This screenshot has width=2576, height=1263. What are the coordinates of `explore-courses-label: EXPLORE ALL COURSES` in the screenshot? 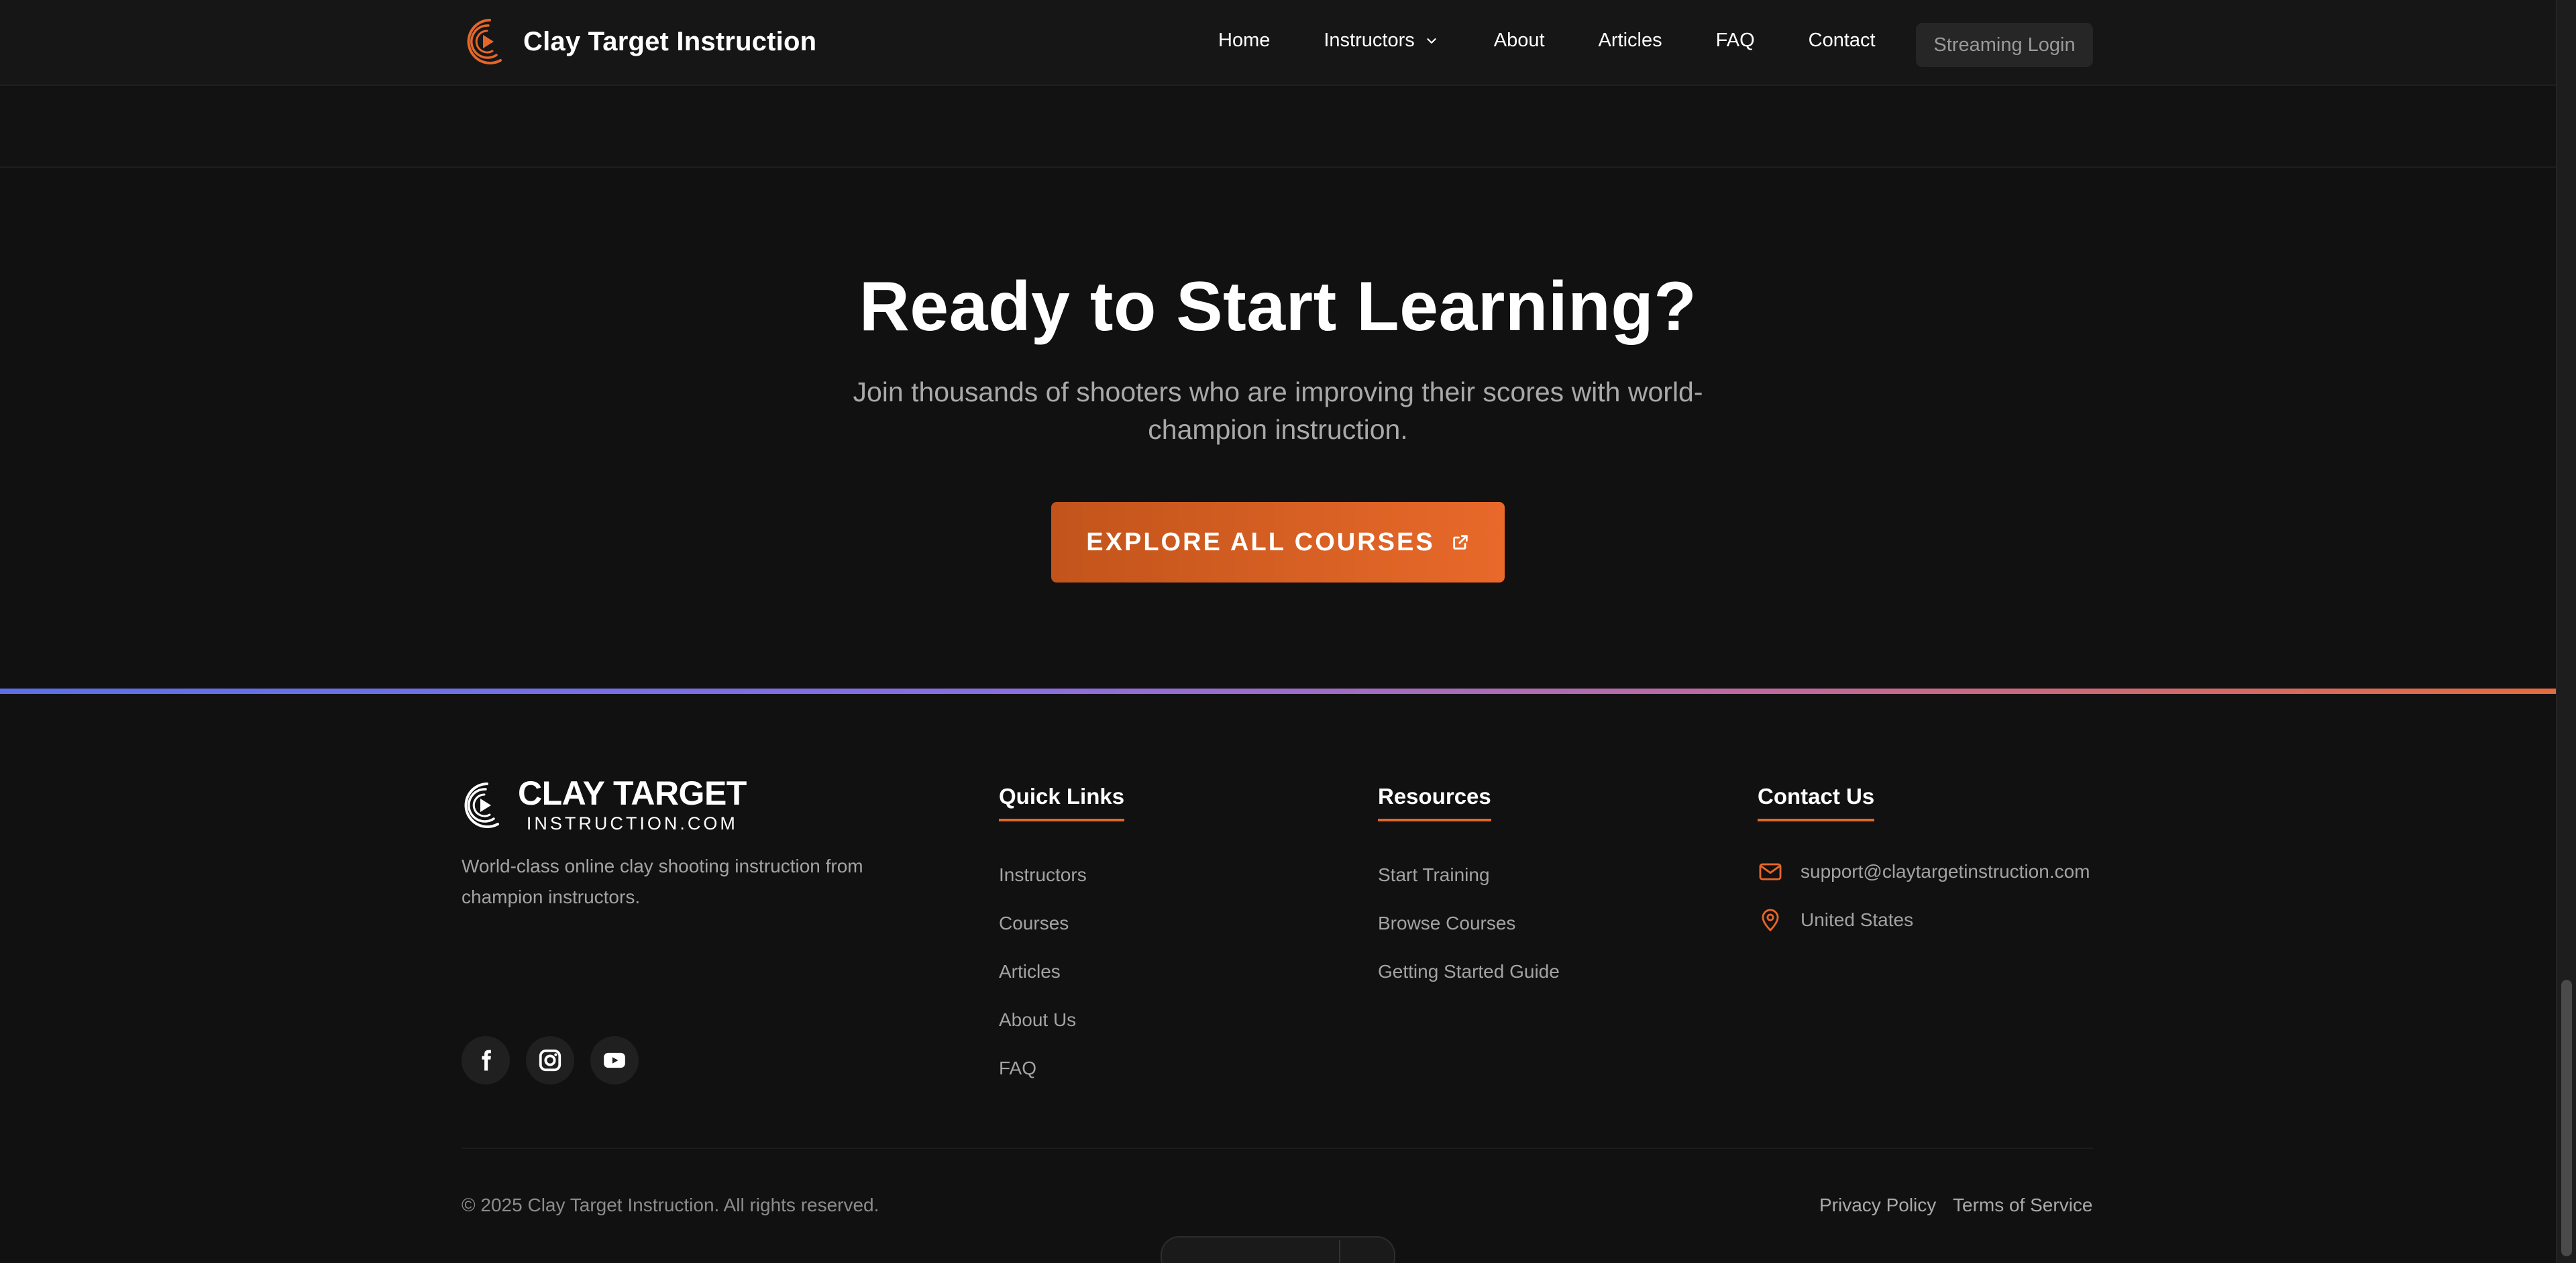 It's located at (1260, 541).